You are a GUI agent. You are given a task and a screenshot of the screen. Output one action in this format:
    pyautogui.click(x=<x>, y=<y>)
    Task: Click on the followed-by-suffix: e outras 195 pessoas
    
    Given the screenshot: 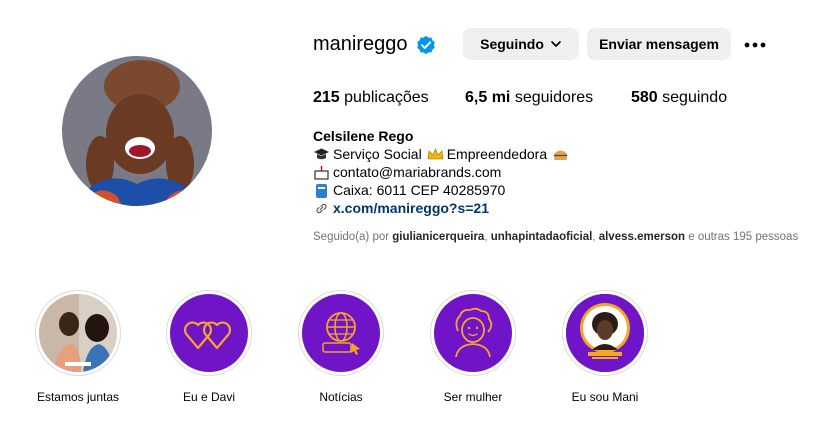 What is the action you would take?
    pyautogui.click(x=743, y=237)
    